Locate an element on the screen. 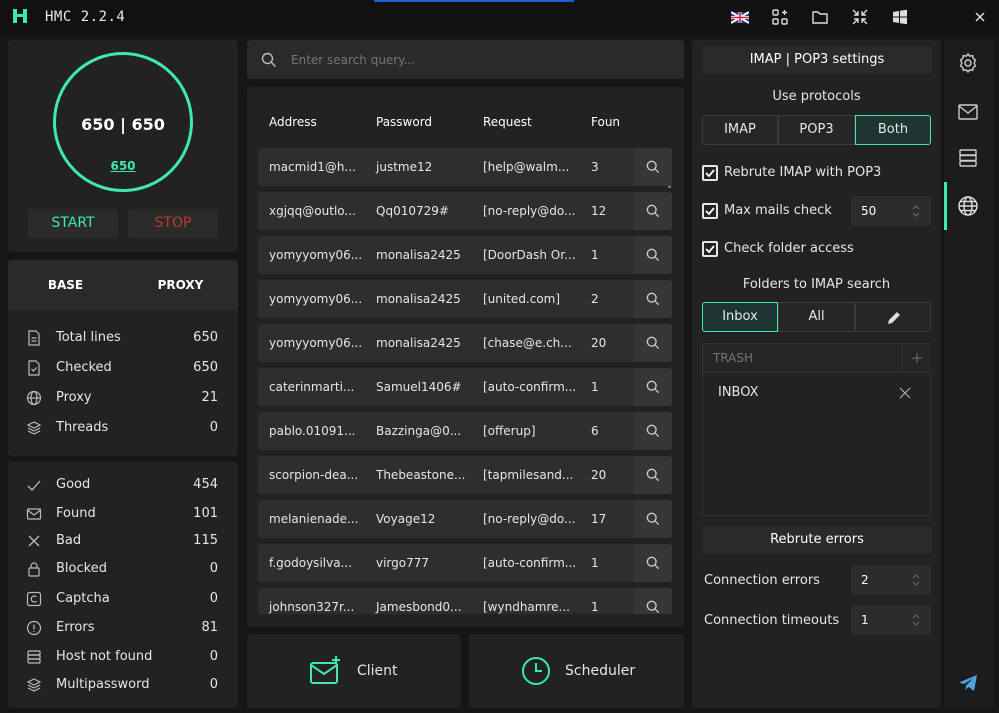 The height and width of the screenshot is (713, 999). mail-icon is located at coordinates (968, 112).